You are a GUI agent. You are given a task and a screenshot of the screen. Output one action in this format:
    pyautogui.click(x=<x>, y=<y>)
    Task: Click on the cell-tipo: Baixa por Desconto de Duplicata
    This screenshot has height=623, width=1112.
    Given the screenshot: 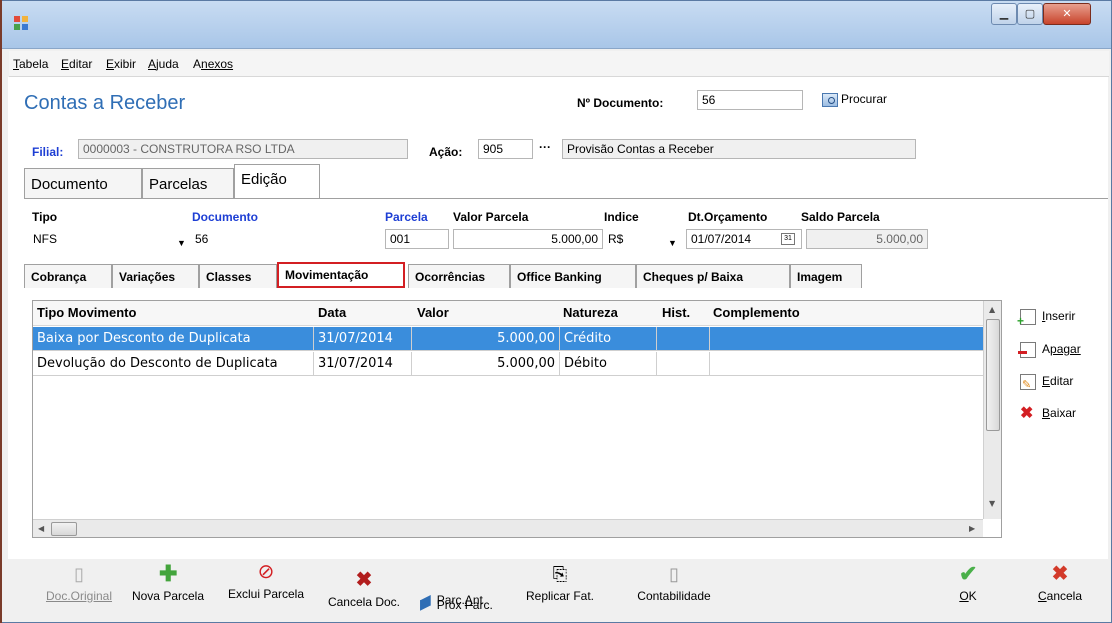 What is the action you would take?
    pyautogui.click(x=173, y=339)
    